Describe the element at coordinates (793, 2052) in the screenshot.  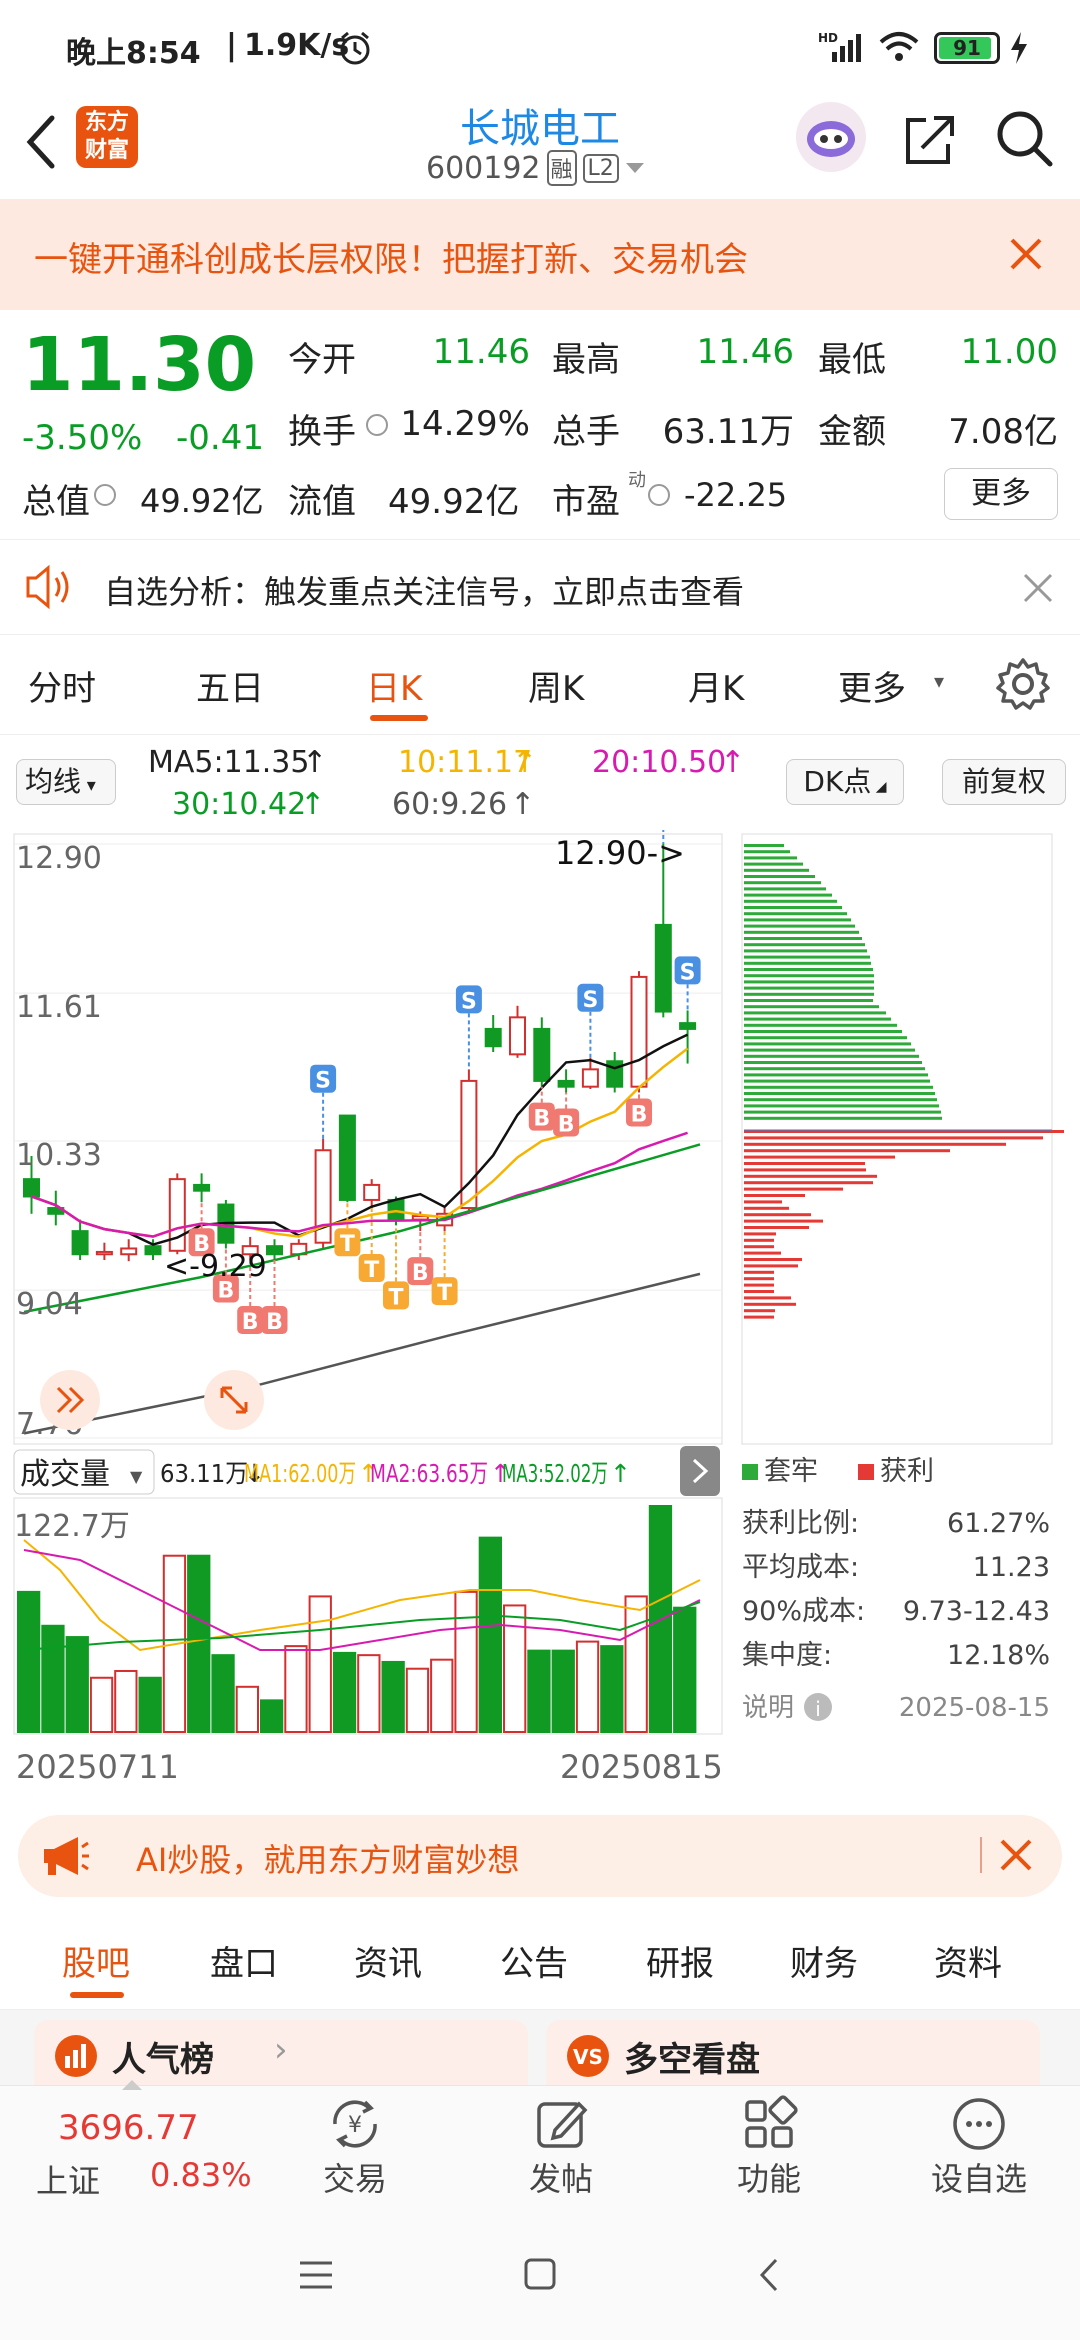
I see `bull-bear-card: VS 多空看盘` at that location.